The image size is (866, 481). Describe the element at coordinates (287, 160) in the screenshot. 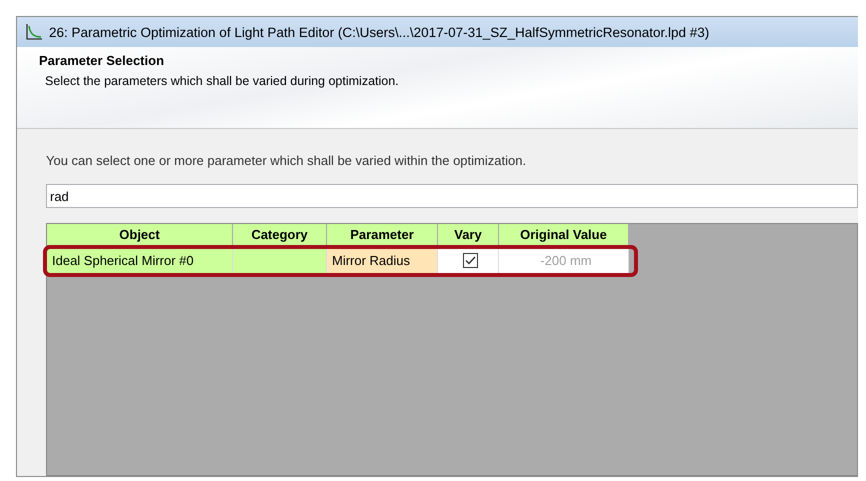

I see `instruction-text: You can select one or more parameter which shall be varied within the optimization.` at that location.